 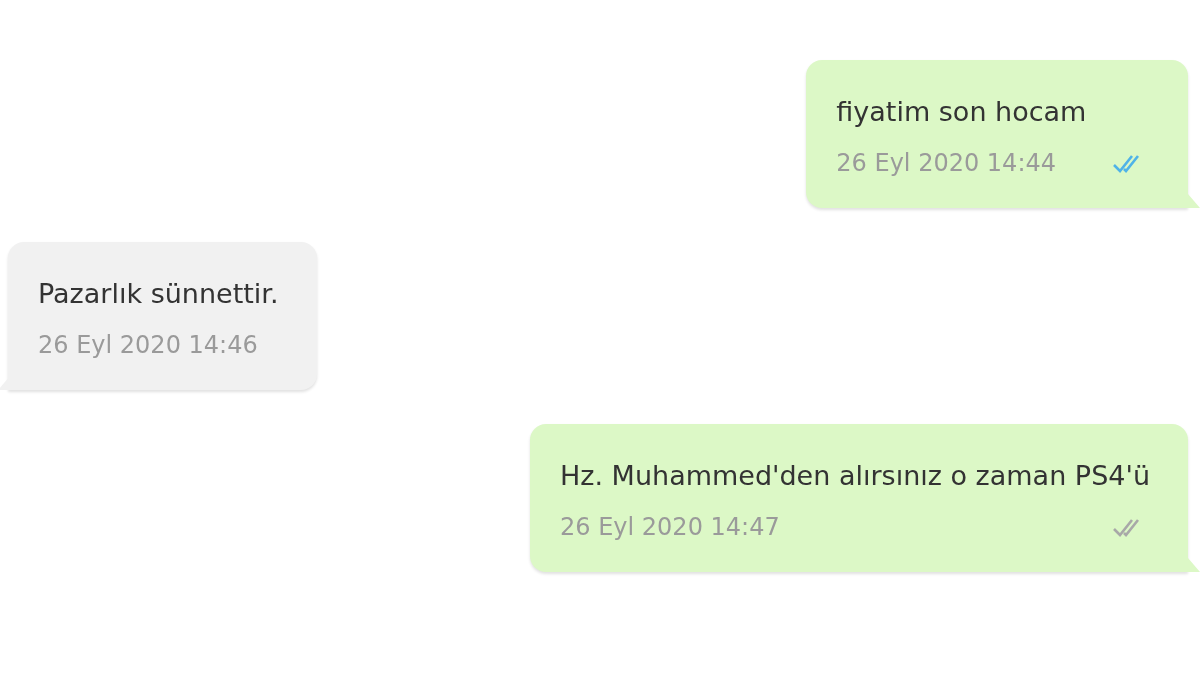 What do you see at coordinates (946, 163) in the screenshot?
I see `message-timestamp: 26 Eyl 2020 14:44` at bounding box center [946, 163].